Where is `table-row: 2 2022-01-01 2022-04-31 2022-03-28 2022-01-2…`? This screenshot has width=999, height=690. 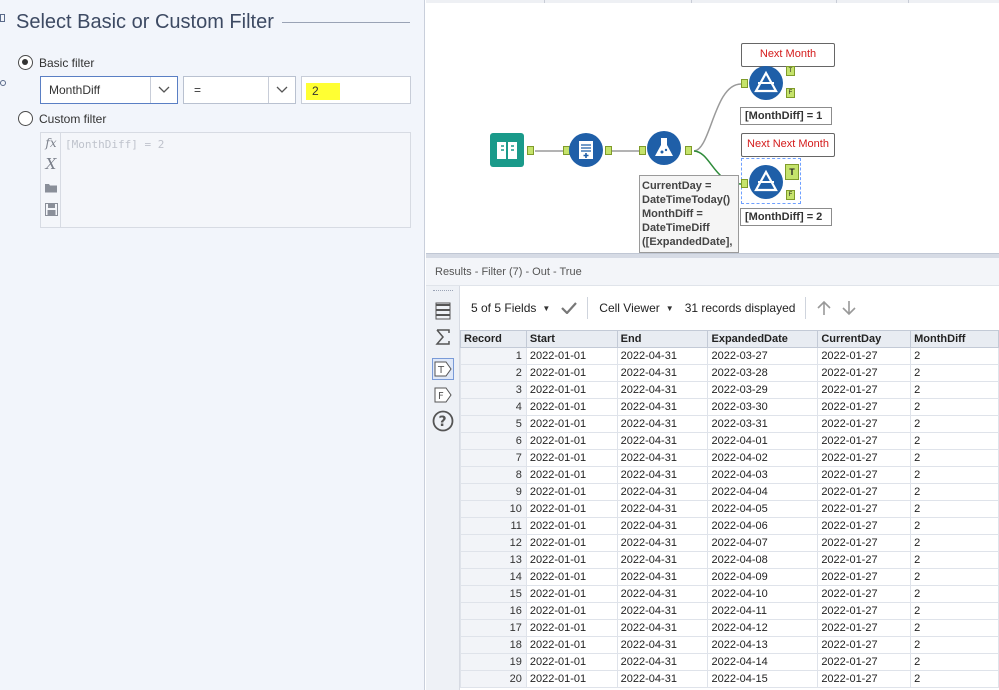 table-row: 2 2022-01-01 2022-04-31 2022-03-28 2022-01-2… is located at coordinates (729, 373).